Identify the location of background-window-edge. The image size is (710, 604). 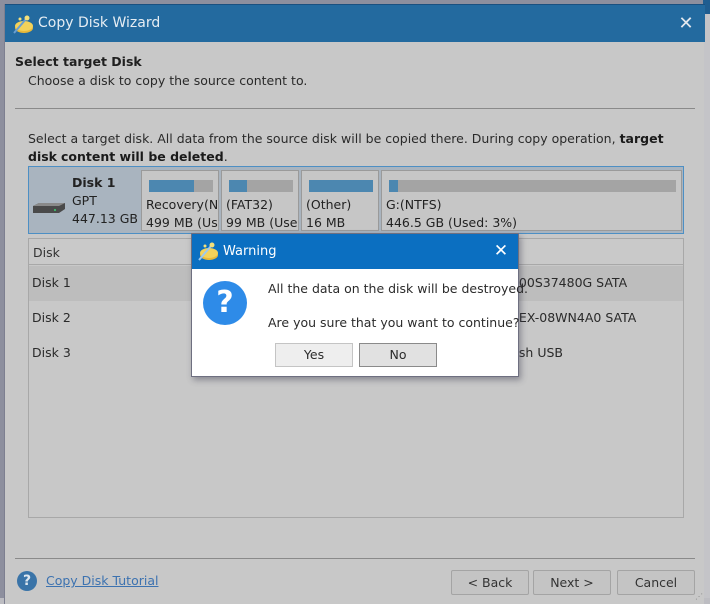
(706, 302).